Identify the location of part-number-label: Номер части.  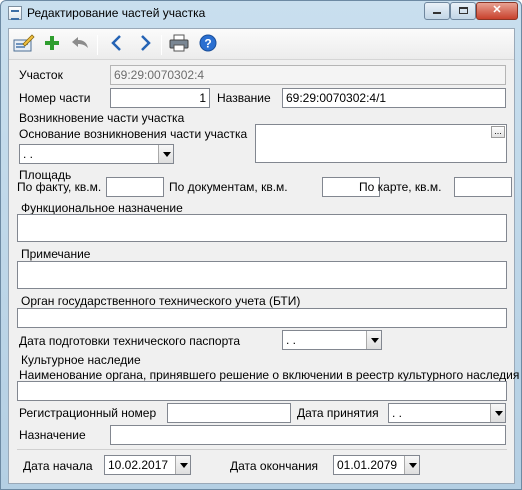
(55, 98).